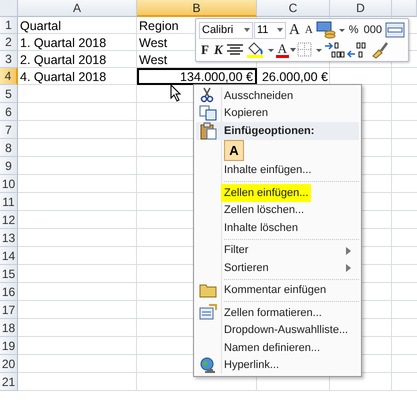 The image size is (417, 400). What do you see at coordinates (394, 30) in the screenshot?
I see `merge-cells-icon` at bounding box center [394, 30].